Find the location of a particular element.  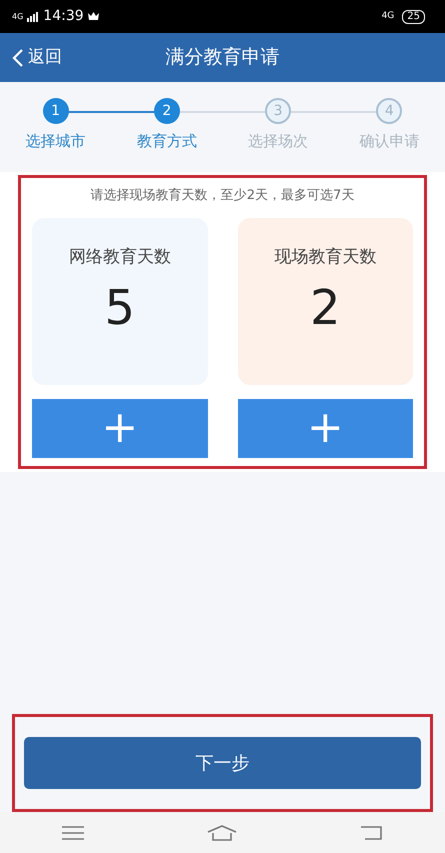

chevron-left-icon is located at coordinates (18, 58).